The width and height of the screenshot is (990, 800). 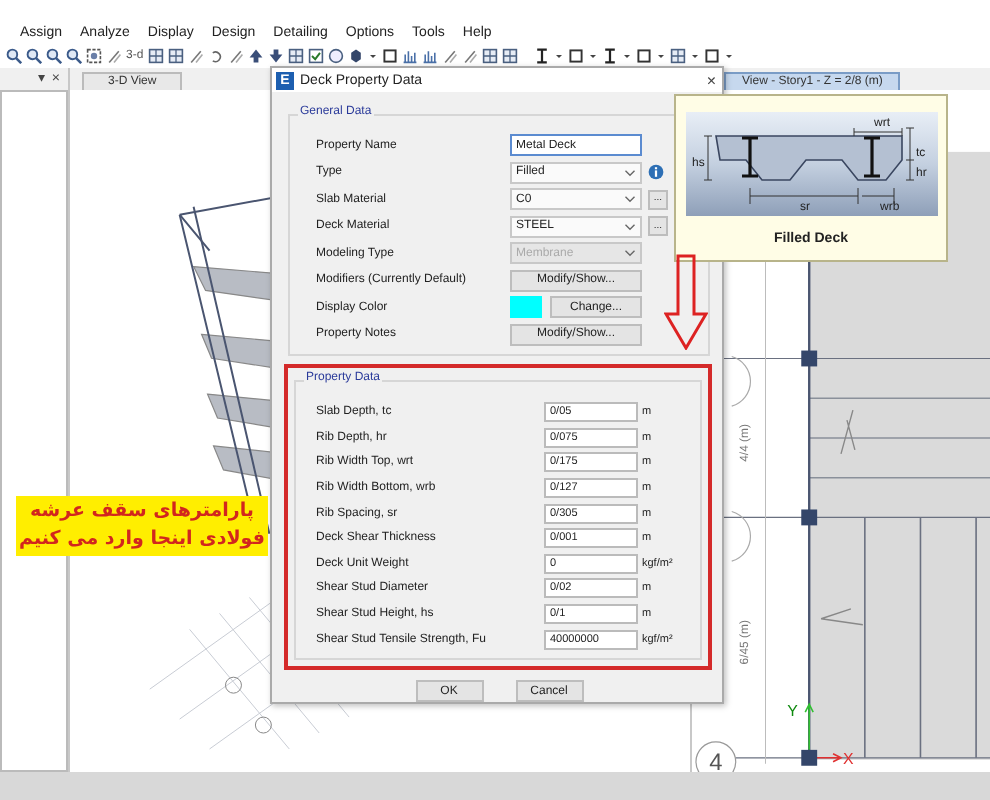 What do you see at coordinates (255, 56) in the screenshot?
I see `up-arrow-icon` at bounding box center [255, 56].